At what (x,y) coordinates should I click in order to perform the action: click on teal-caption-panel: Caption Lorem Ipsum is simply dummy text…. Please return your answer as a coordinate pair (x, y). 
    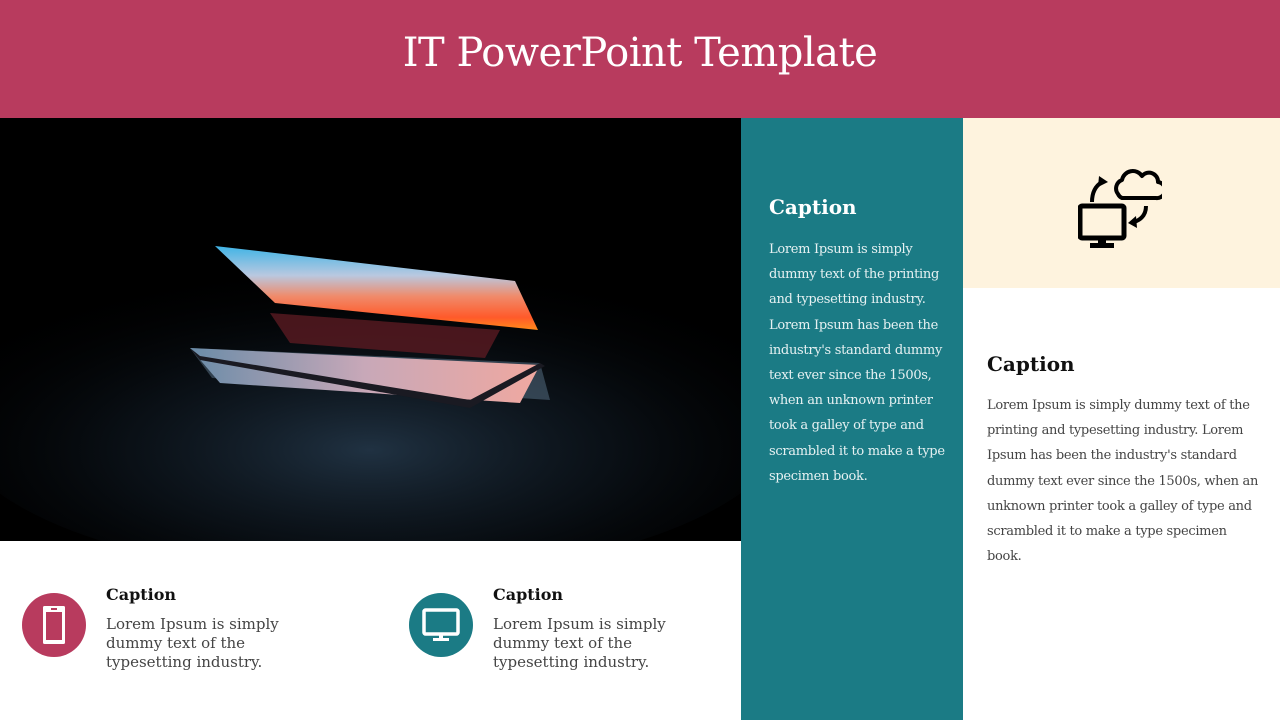
    Looking at the image, I should click on (852, 419).